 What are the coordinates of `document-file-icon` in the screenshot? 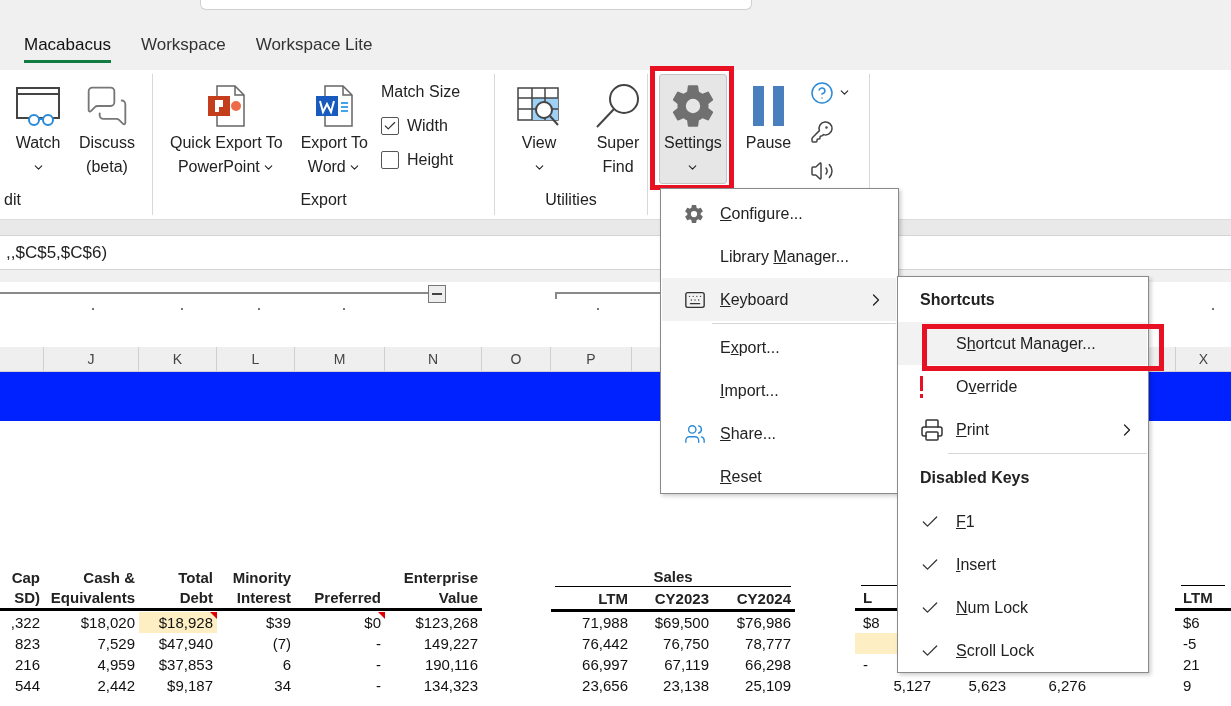 It's located at (334, 106).